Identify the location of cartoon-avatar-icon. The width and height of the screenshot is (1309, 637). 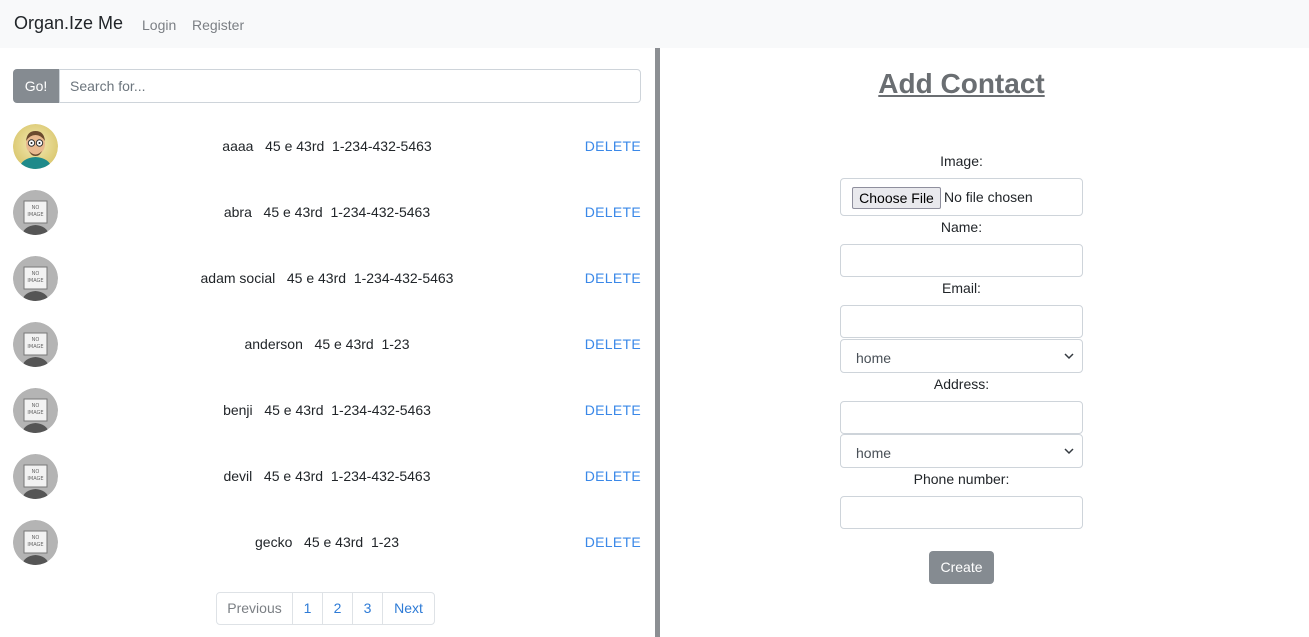
(35, 146).